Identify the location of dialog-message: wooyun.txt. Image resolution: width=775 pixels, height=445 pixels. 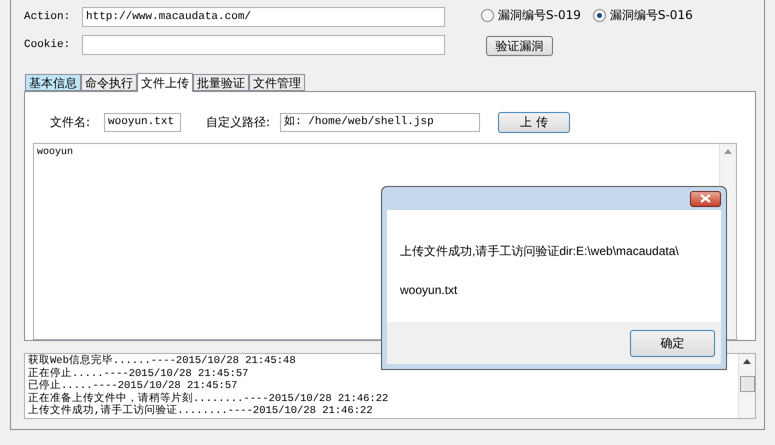
(429, 290).